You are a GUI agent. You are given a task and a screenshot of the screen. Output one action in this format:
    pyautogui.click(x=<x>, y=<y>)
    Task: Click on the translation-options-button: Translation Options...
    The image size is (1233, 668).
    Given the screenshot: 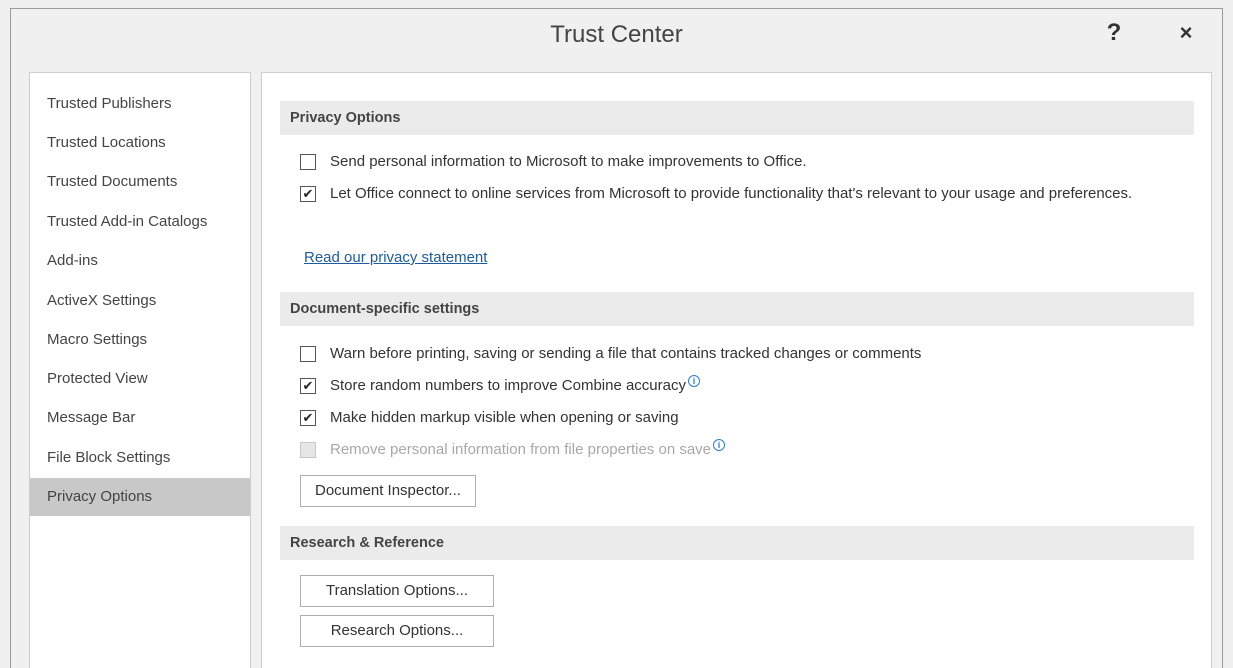 What is the action you would take?
    pyautogui.click(x=397, y=591)
    